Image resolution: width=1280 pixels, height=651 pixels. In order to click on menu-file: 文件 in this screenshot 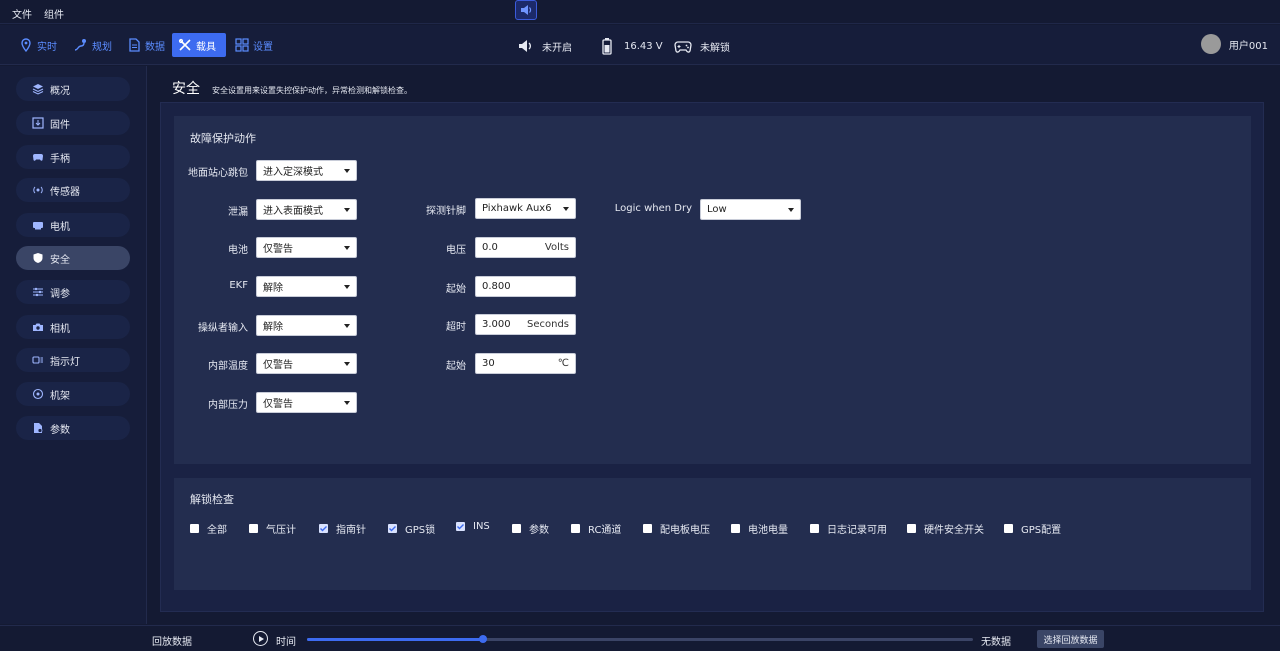, I will do `click(22, 13)`.